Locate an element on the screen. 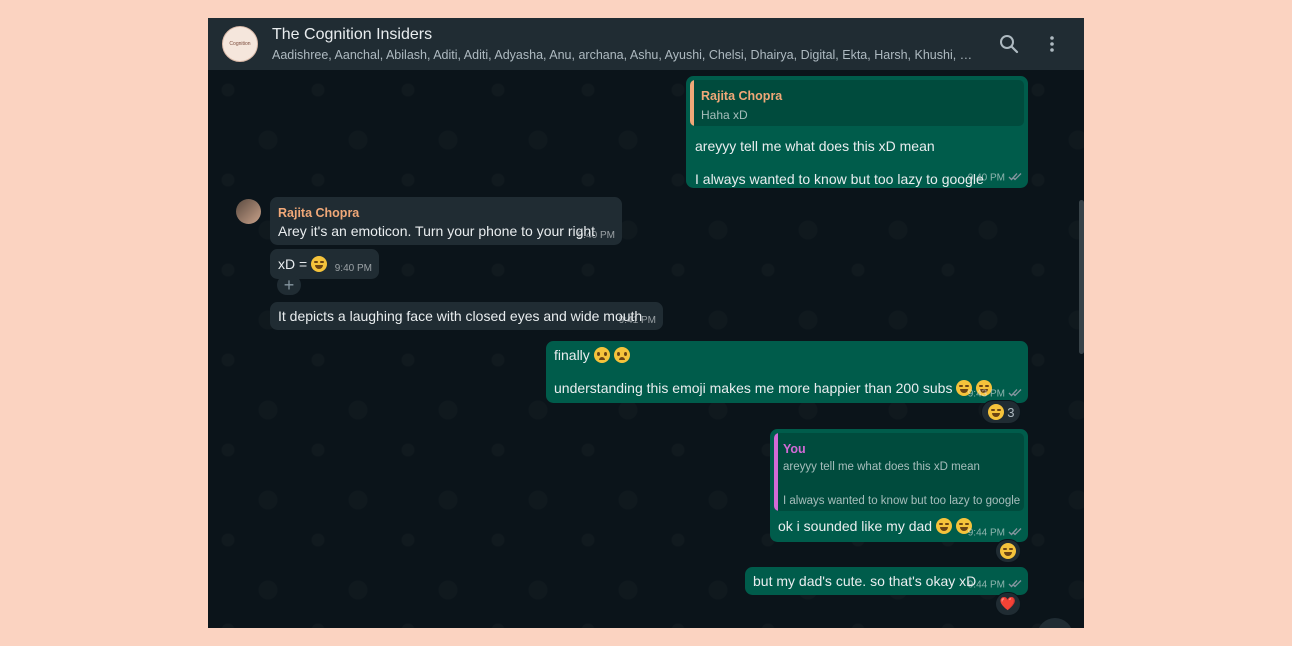 This screenshot has width=1292, height=646. message-body: ok i sounded like my dad is located at coordinates (855, 526).